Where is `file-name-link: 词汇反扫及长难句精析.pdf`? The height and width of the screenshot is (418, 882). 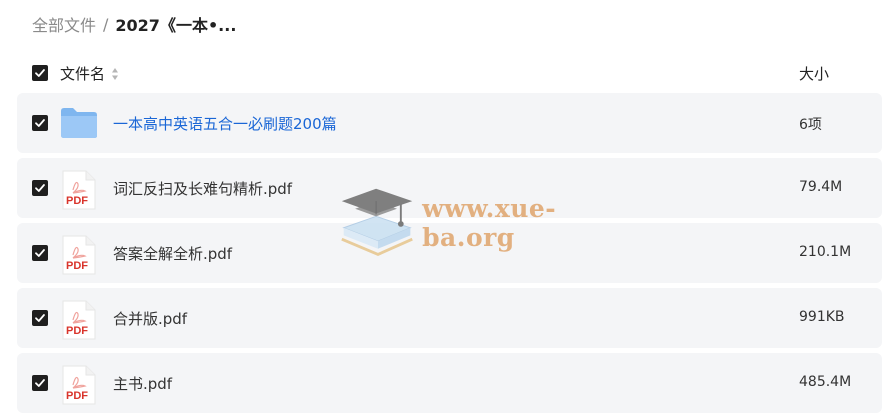
file-name-link: 词汇反扫及长难句精析.pdf is located at coordinates (202, 188).